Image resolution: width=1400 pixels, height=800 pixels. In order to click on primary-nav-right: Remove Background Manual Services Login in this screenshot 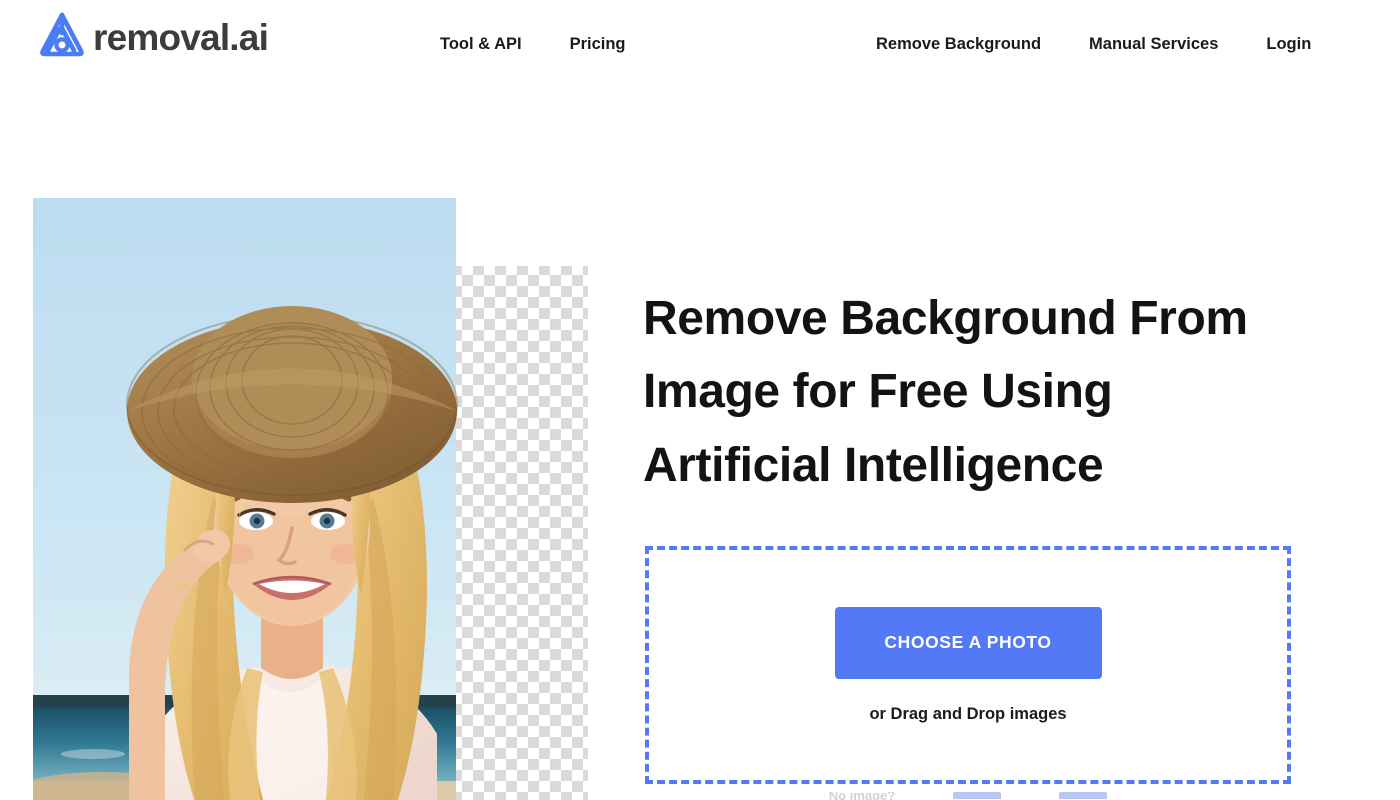, I will do `click(1093, 44)`.